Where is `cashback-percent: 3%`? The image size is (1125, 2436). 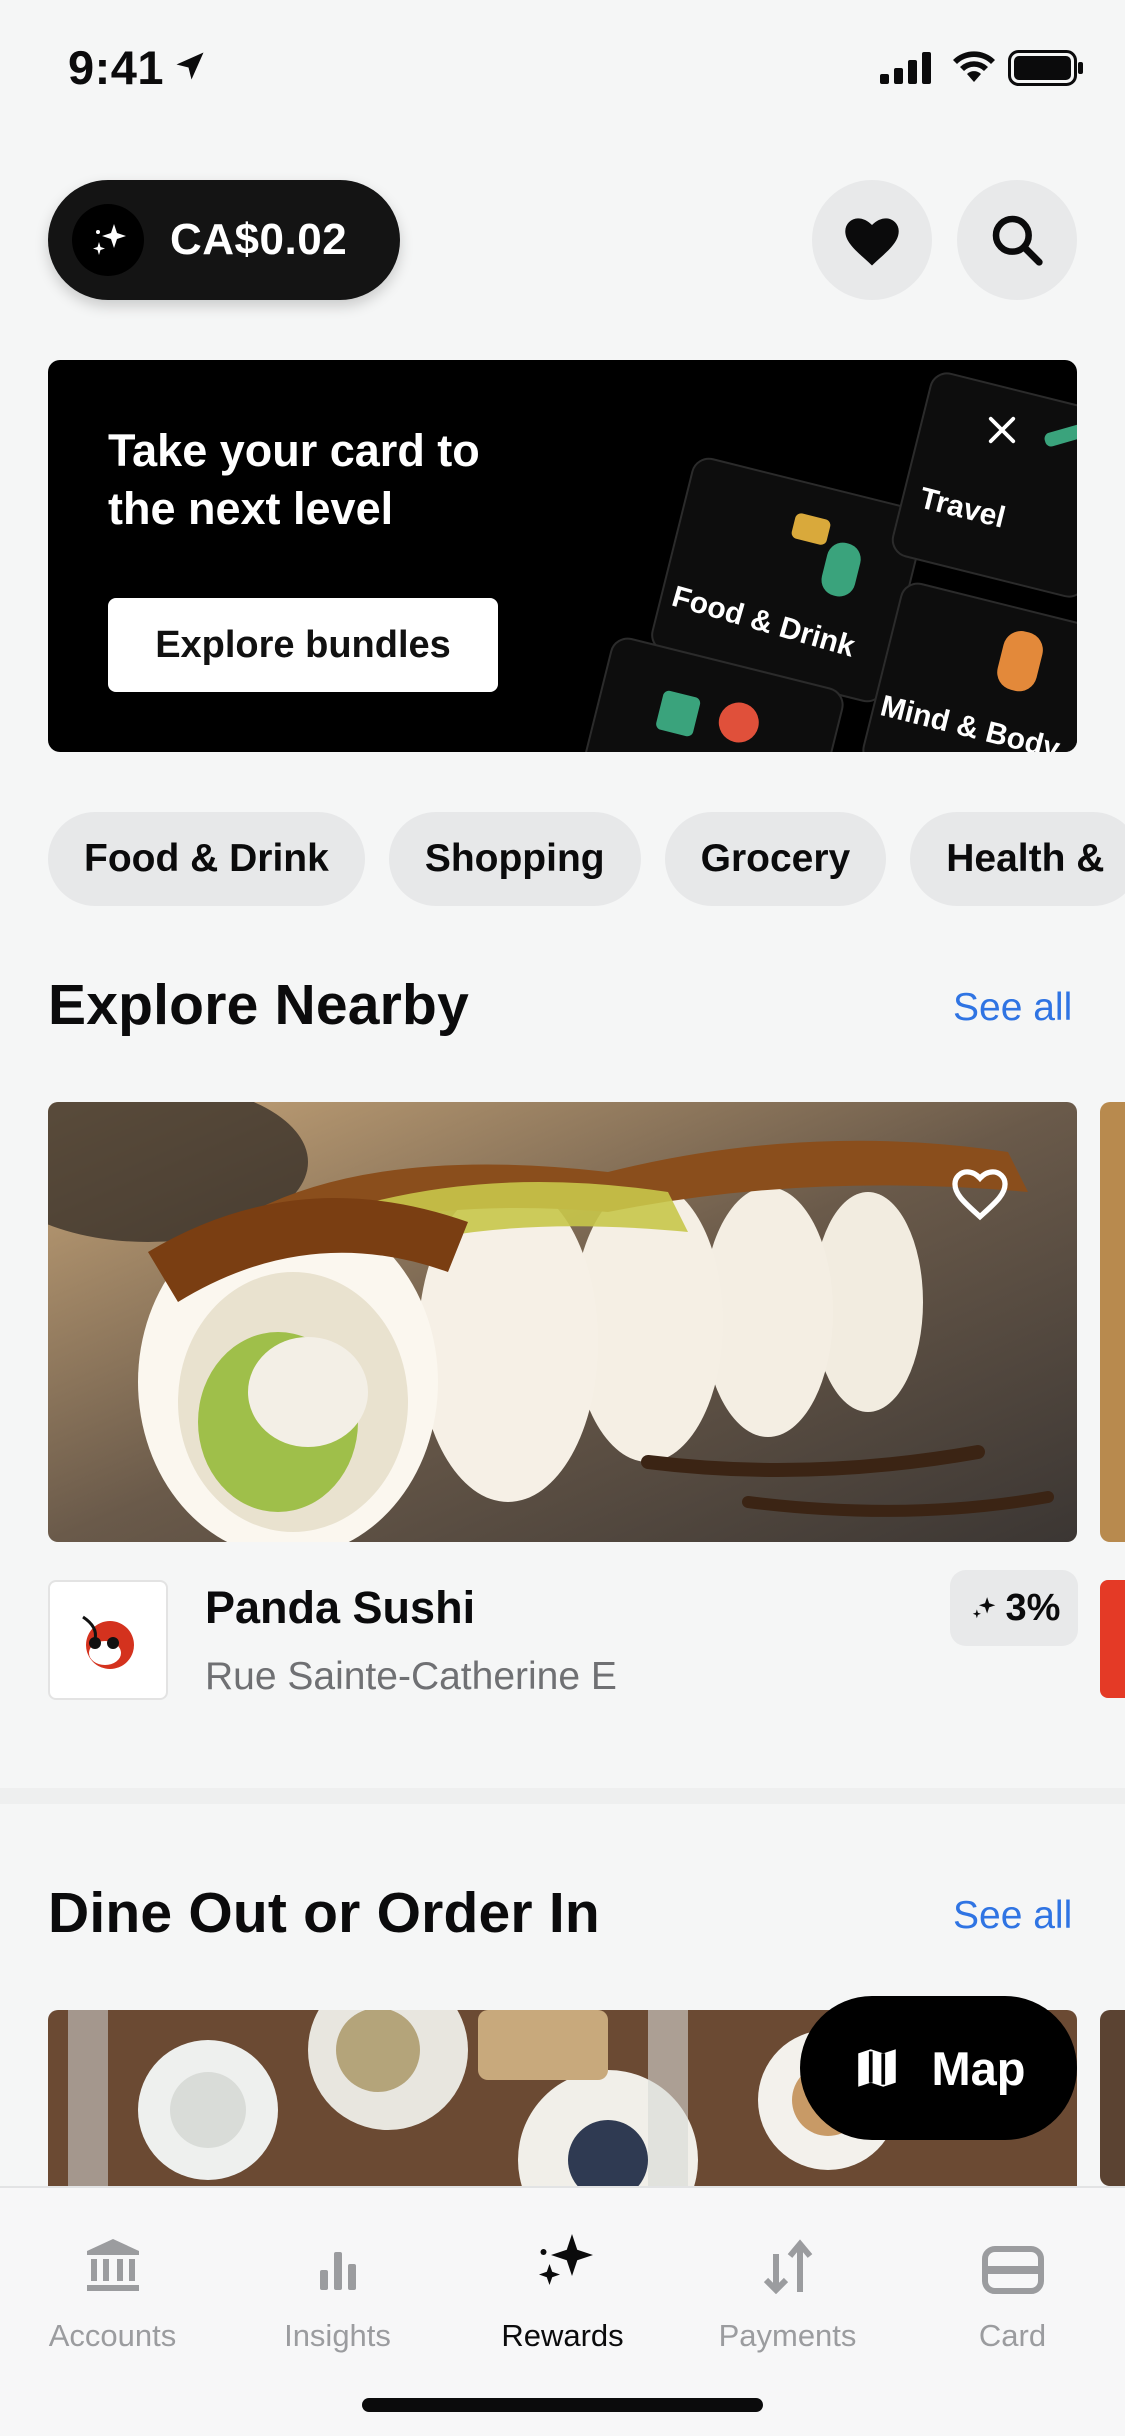
cashback-percent: 3% is located at coordinates (1033, 1607).